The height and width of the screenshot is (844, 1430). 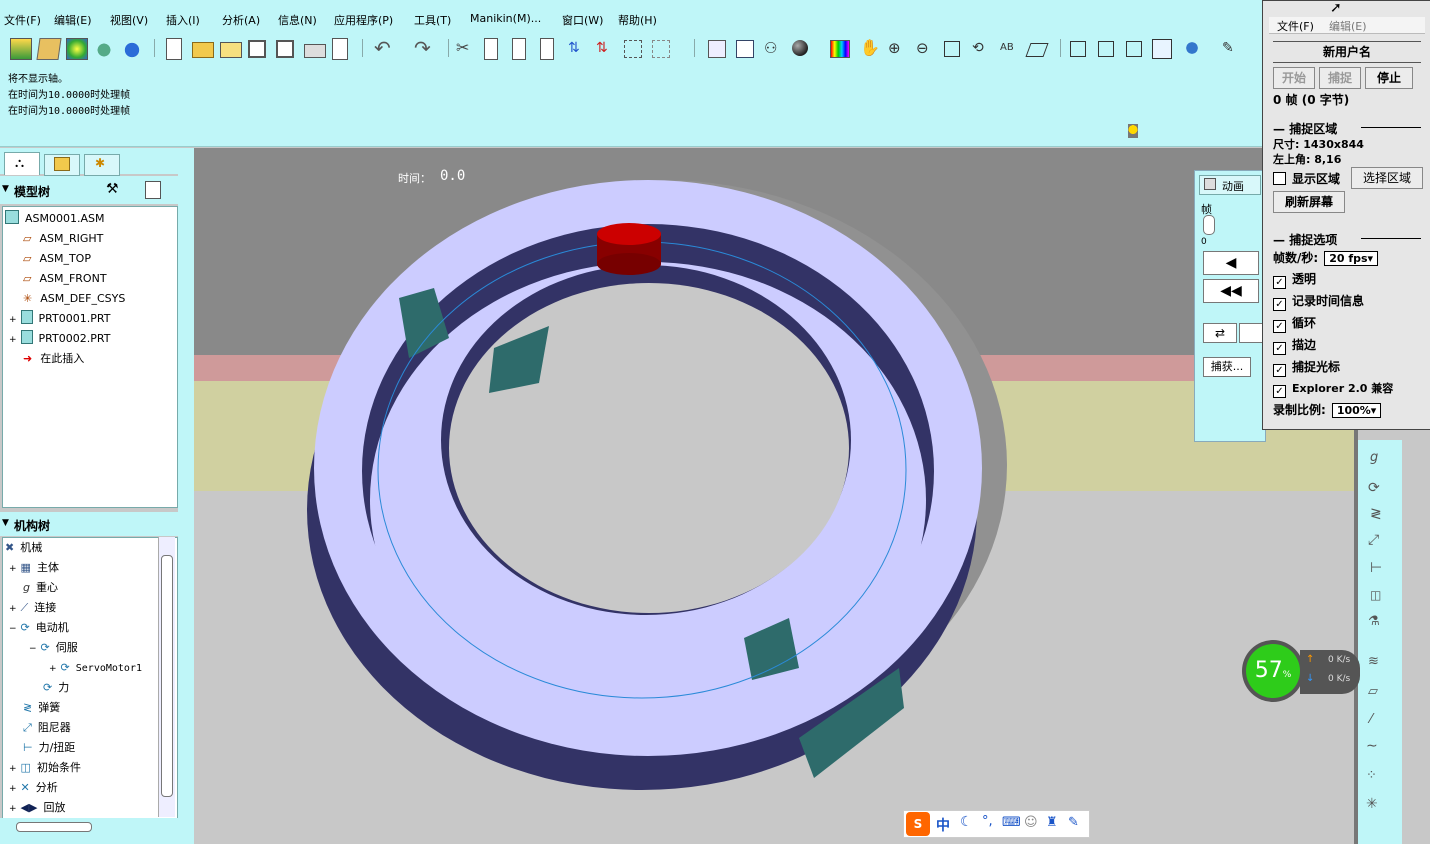 I want to click on damper-tool-icon: ⤢, so click(x=1373, y=540).